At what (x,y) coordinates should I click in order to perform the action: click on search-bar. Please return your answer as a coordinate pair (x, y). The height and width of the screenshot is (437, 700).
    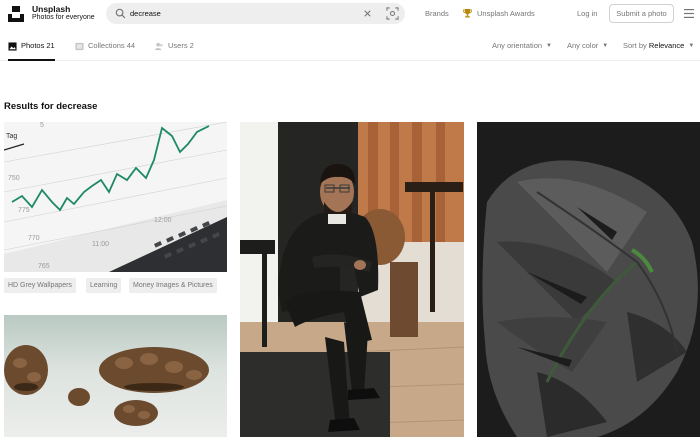
    Looking at the image, I should click on (255, 13).